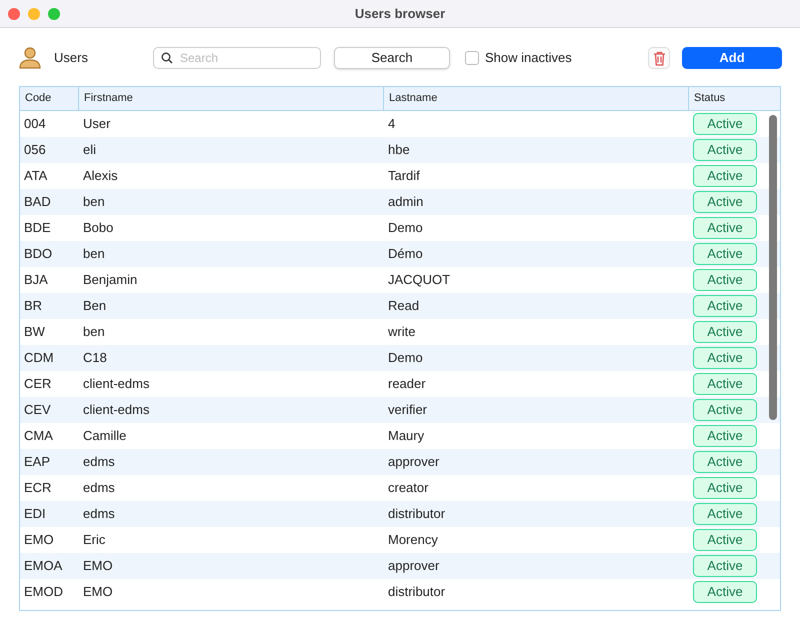  Describe the element at coordinates (94, 540) in the screenshot. I see `table-cell: Eric` at that location.